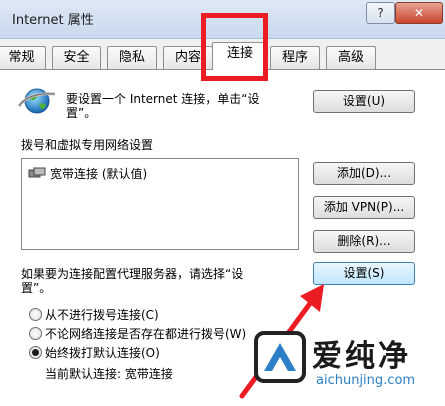 This screenshot has height=406, width=445. Describe the element at coordinates (157, 171) in the screenshot. I see `list-item: 宽带连接 (默认值)` at that location.